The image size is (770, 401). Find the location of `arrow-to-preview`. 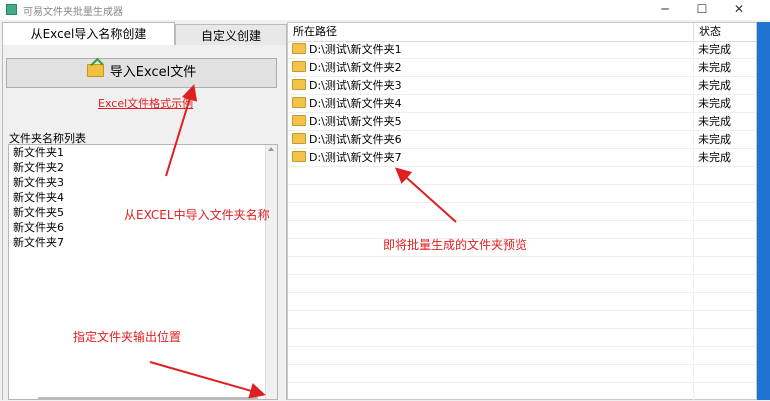

arrow-to-preview is located at coordinates (426, 195).